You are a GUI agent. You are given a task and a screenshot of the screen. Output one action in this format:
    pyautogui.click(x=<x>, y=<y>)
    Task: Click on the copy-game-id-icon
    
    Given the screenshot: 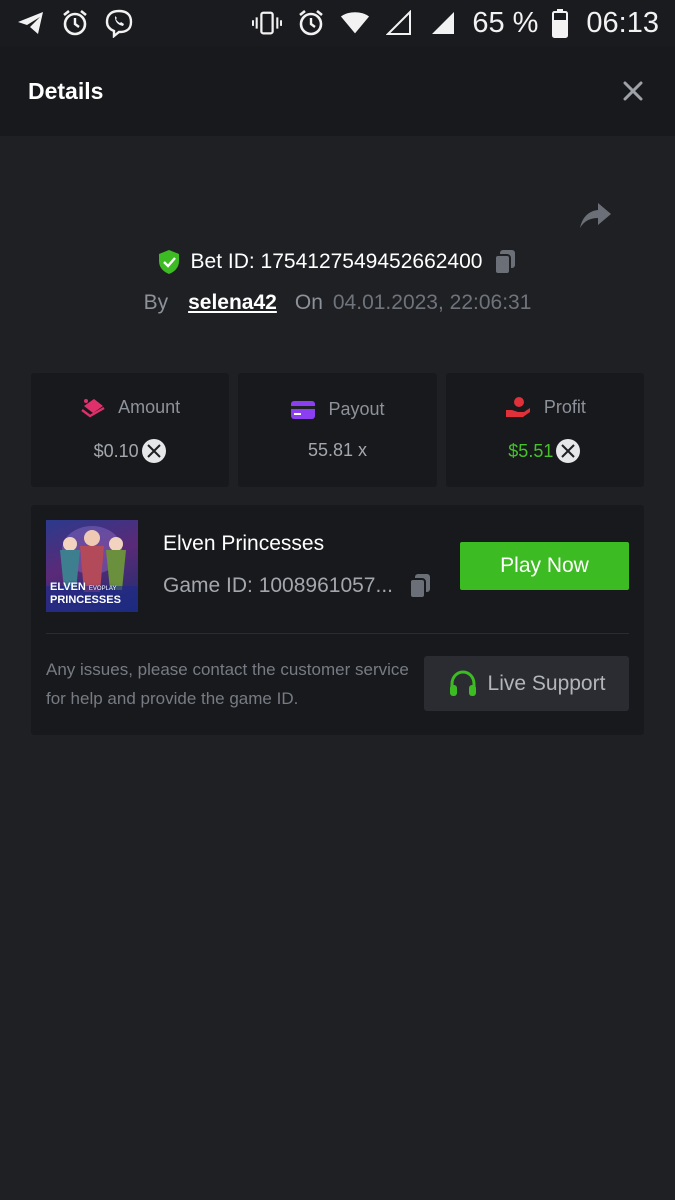 What is the action you would take?
    pyautogui.click(x=420, y=586)
    